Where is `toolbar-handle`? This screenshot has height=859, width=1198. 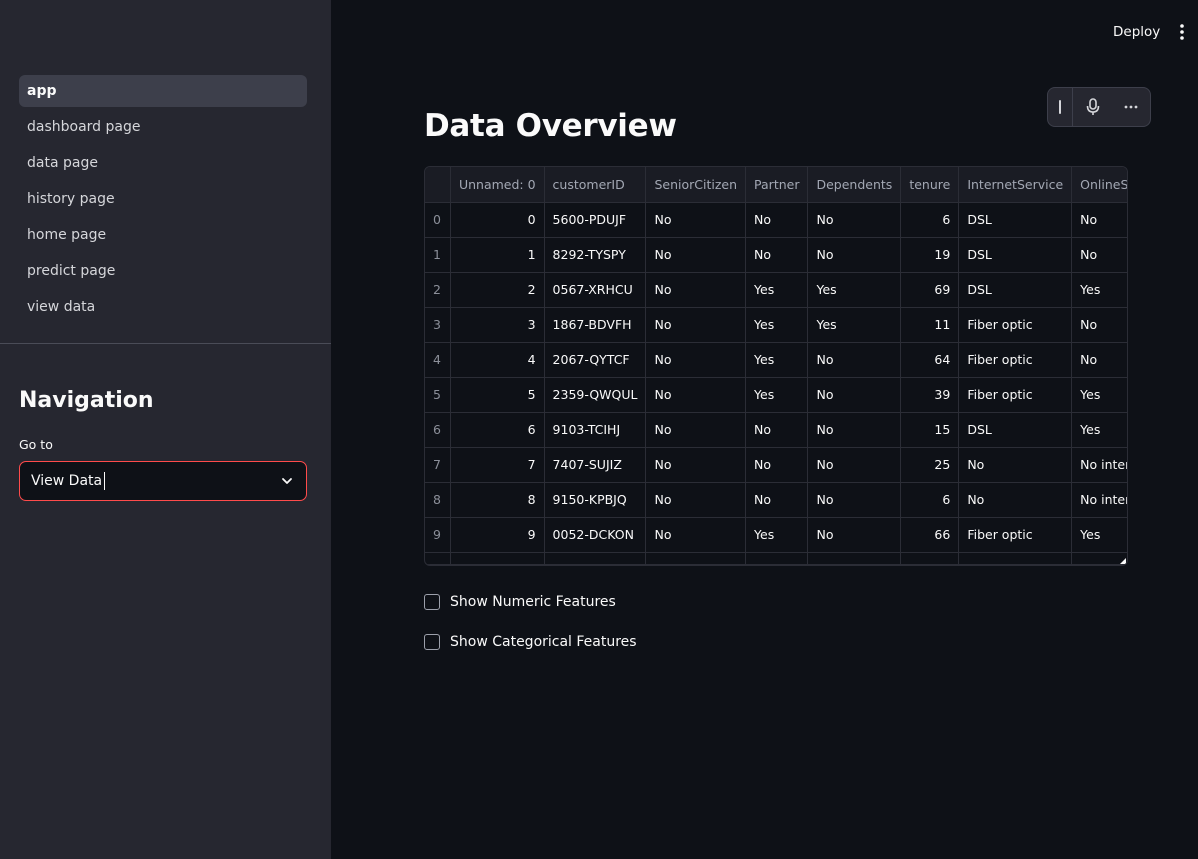 toolbar-handle is located at coordinates (1060, 107).